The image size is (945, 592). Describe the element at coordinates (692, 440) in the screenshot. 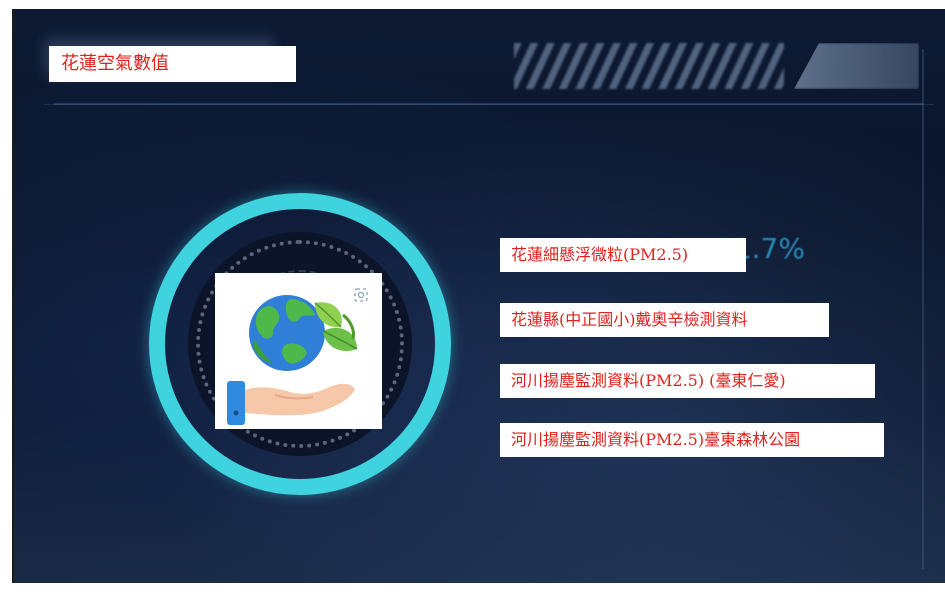

I see `link-taitung-forest-park-dust: 河川揚塵監測資料(PM2.5)臺東森林公園` at that location.